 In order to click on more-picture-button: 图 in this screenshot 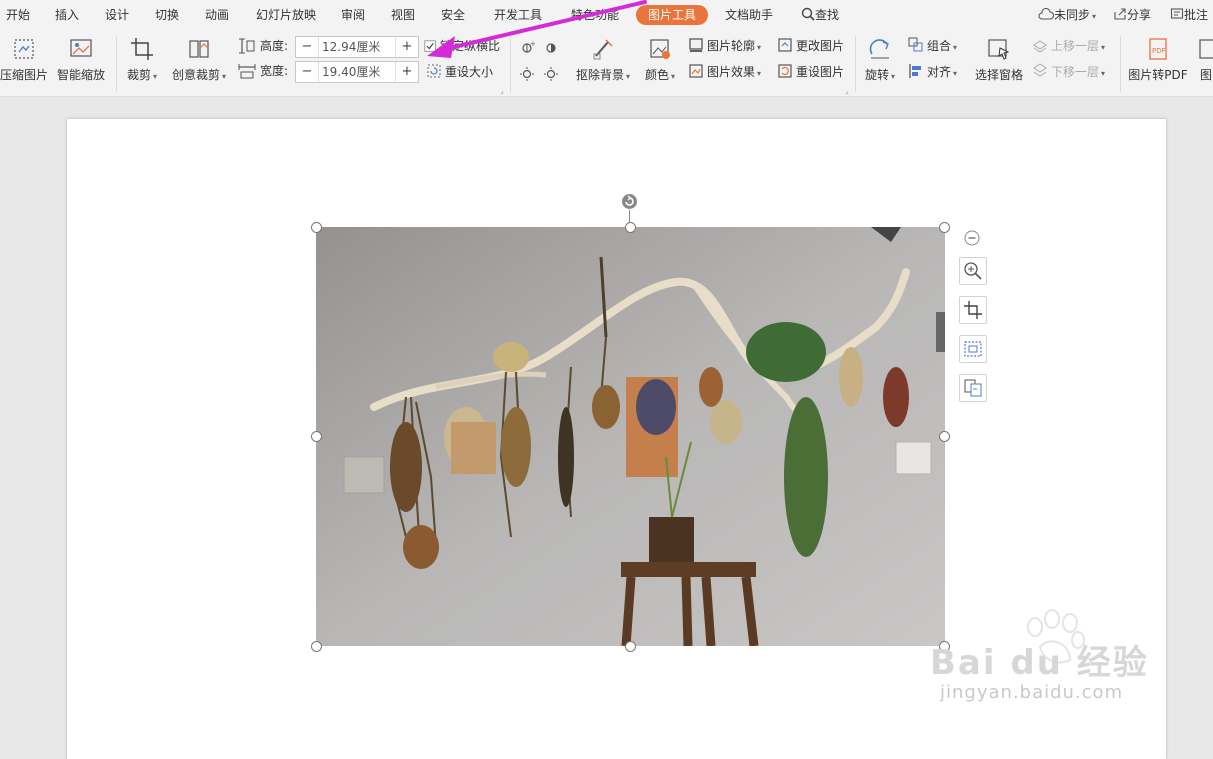, I will do `click(1204, 59)`.